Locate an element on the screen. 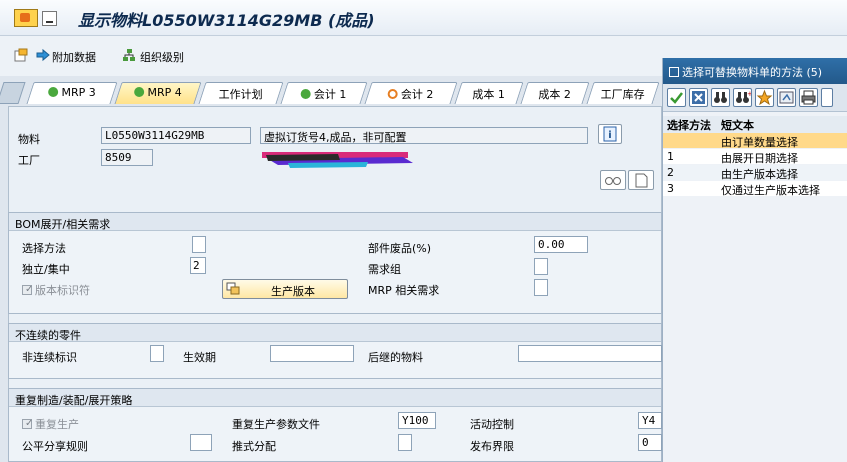  push-dist-field is located at coordinates (405, 442).